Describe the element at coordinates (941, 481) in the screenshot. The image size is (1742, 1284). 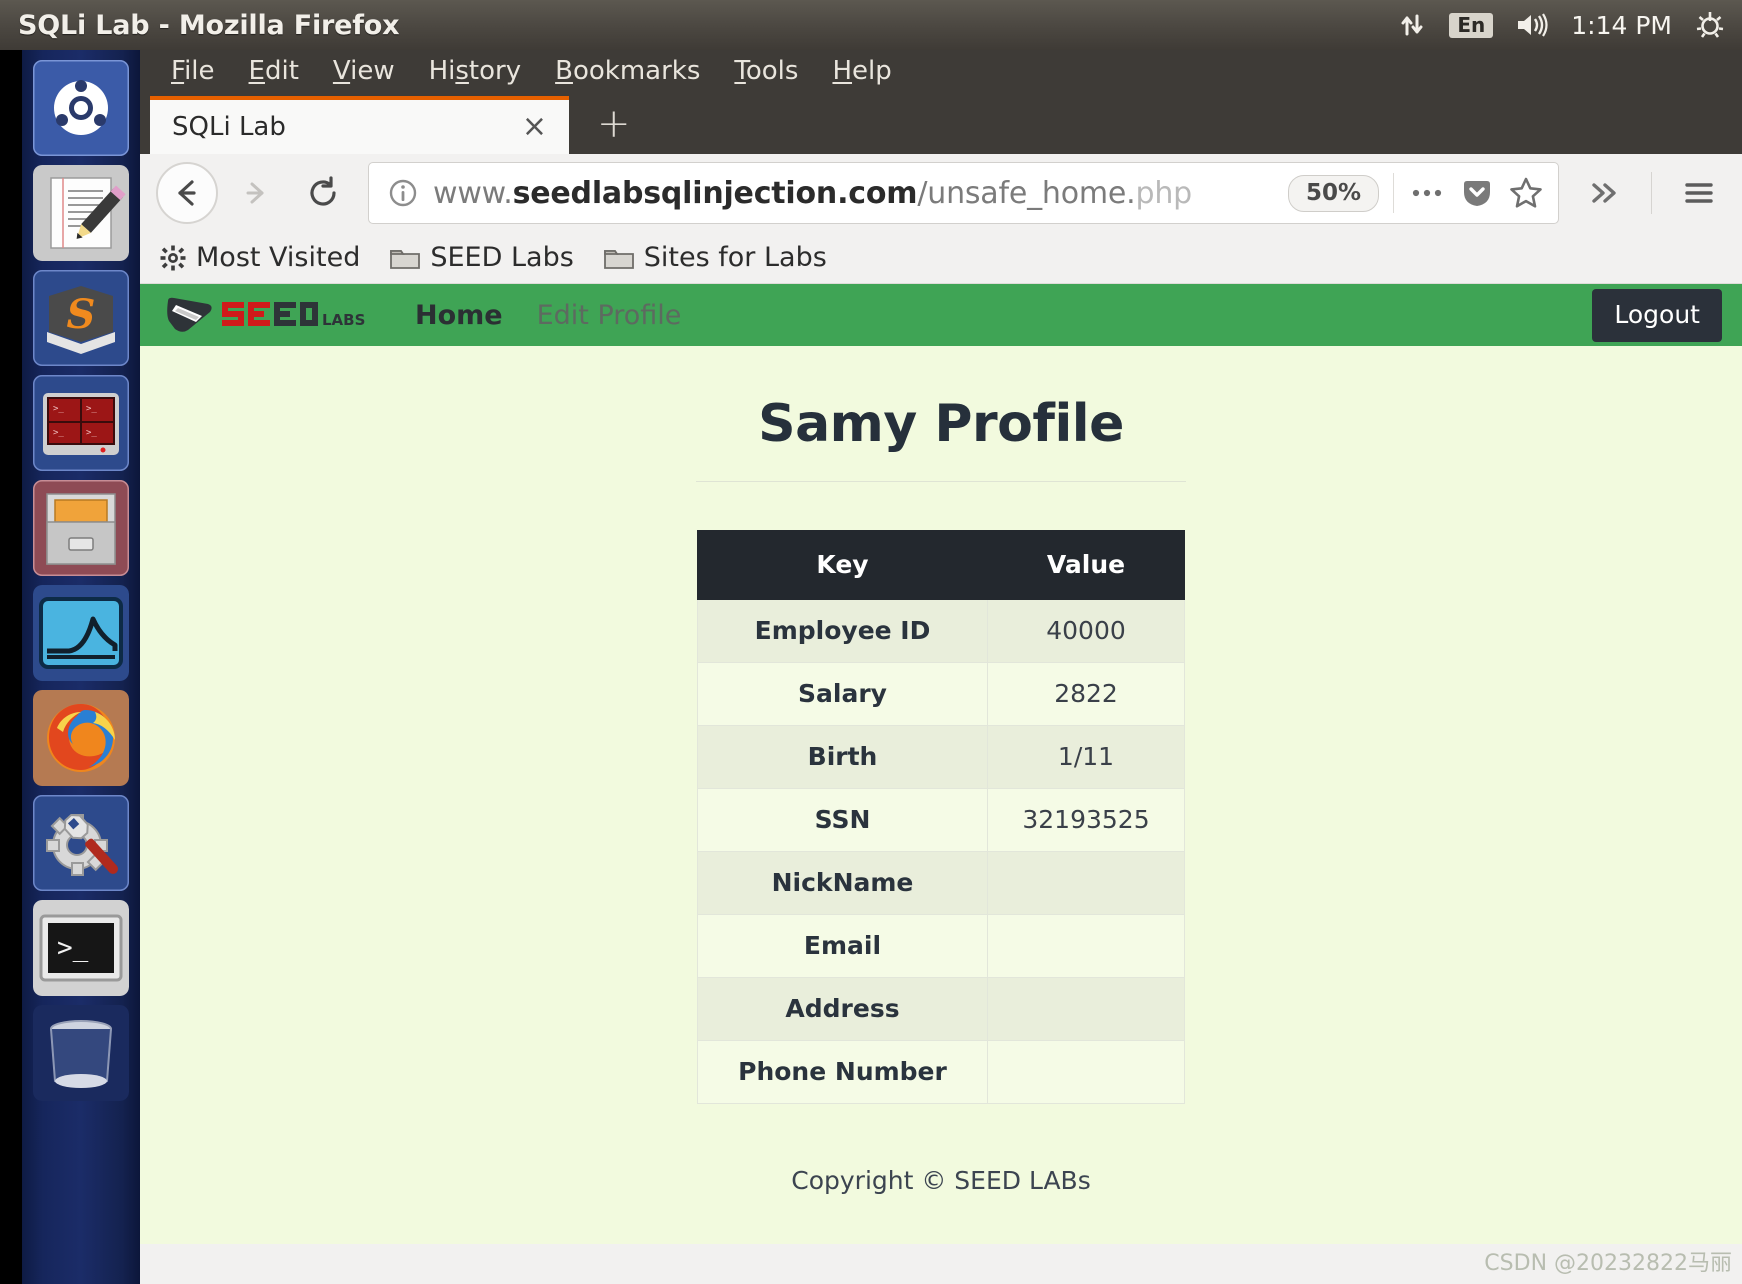
I see `title-divider` at that location.